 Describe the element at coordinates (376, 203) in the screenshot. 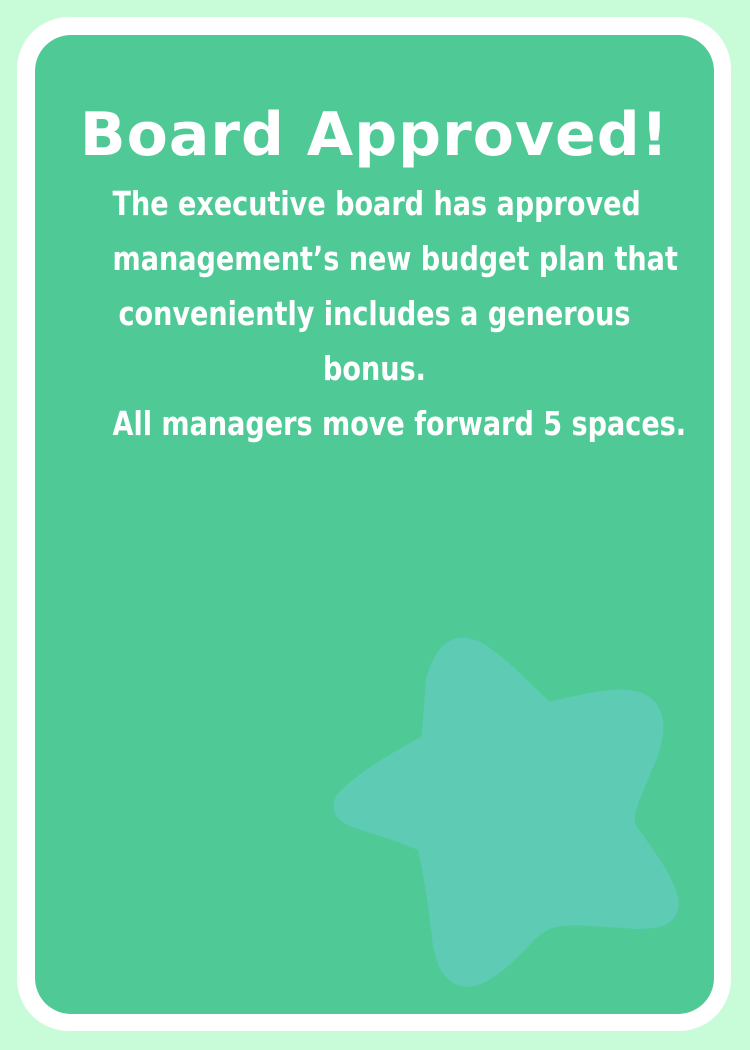

I see `card-body-line: The executive board has approved` at that location.